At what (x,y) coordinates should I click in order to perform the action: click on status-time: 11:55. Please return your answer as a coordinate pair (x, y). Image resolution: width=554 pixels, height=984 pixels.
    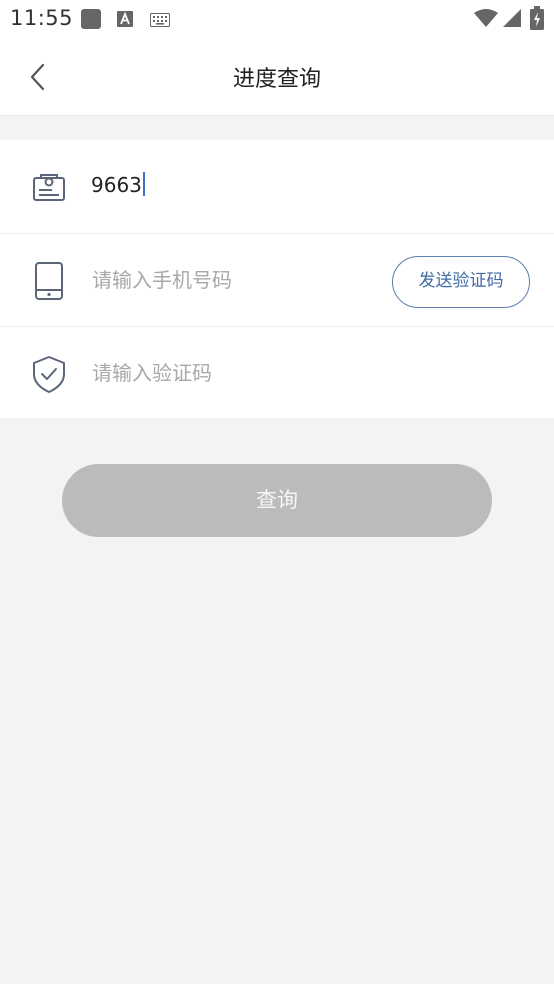
    Looking at the image, I should click on (42, 18).